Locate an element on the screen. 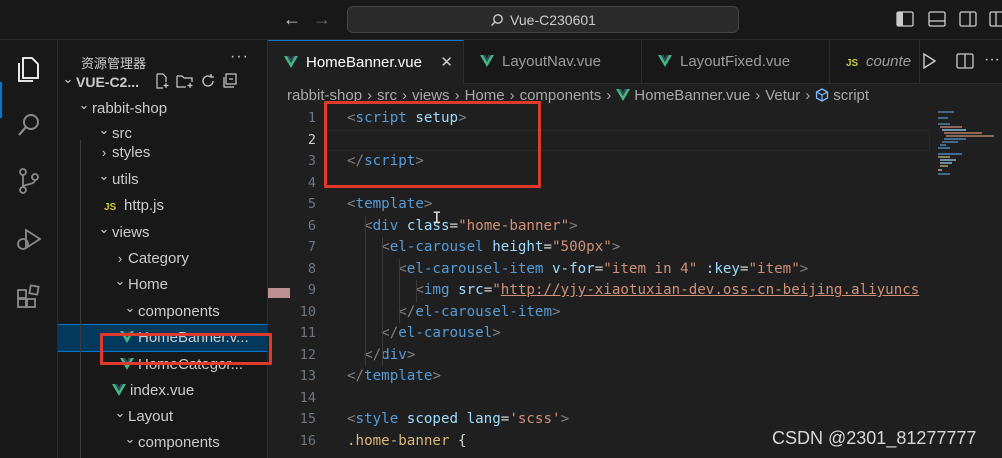 This screenshot has height=458, width=1002. code-token: v-for is located at coordinates (573, 268).